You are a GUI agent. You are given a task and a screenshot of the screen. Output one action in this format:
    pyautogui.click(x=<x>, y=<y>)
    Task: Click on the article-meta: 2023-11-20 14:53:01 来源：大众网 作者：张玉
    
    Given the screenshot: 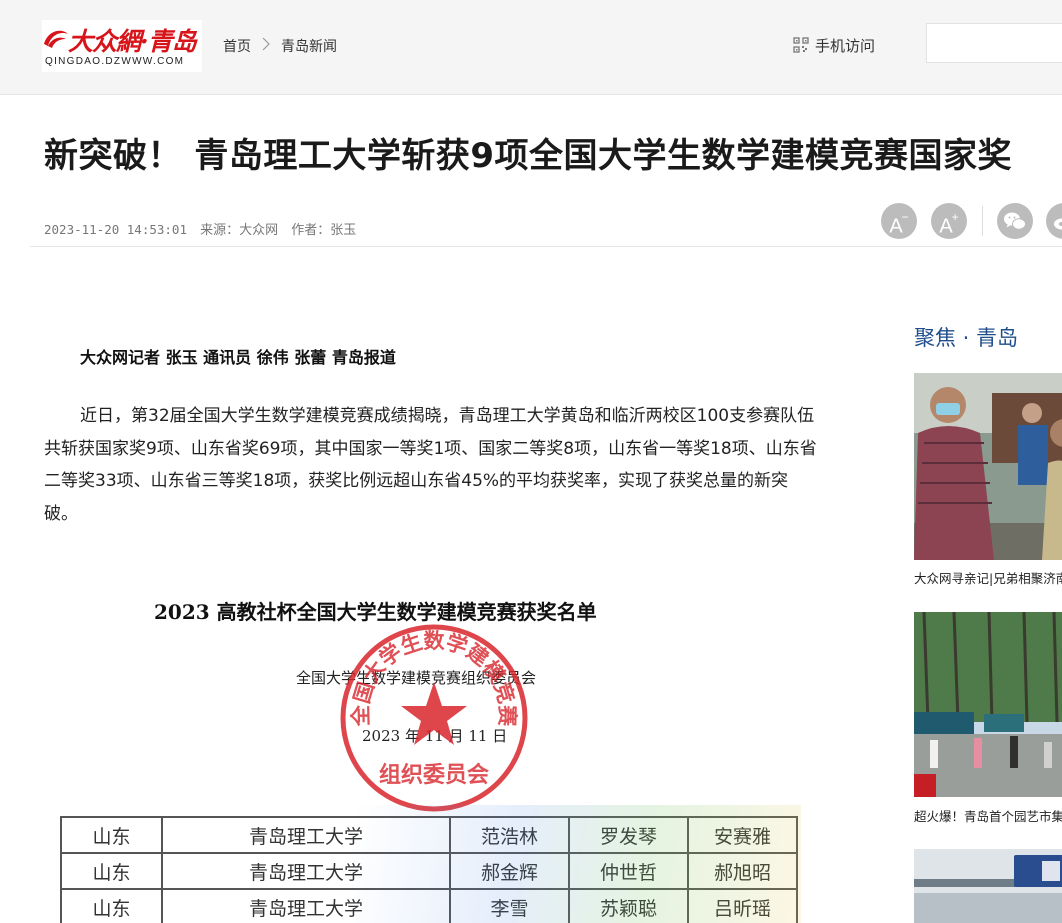 What is the action you would take?
    pyautogui.click(x=204, y=228)
    